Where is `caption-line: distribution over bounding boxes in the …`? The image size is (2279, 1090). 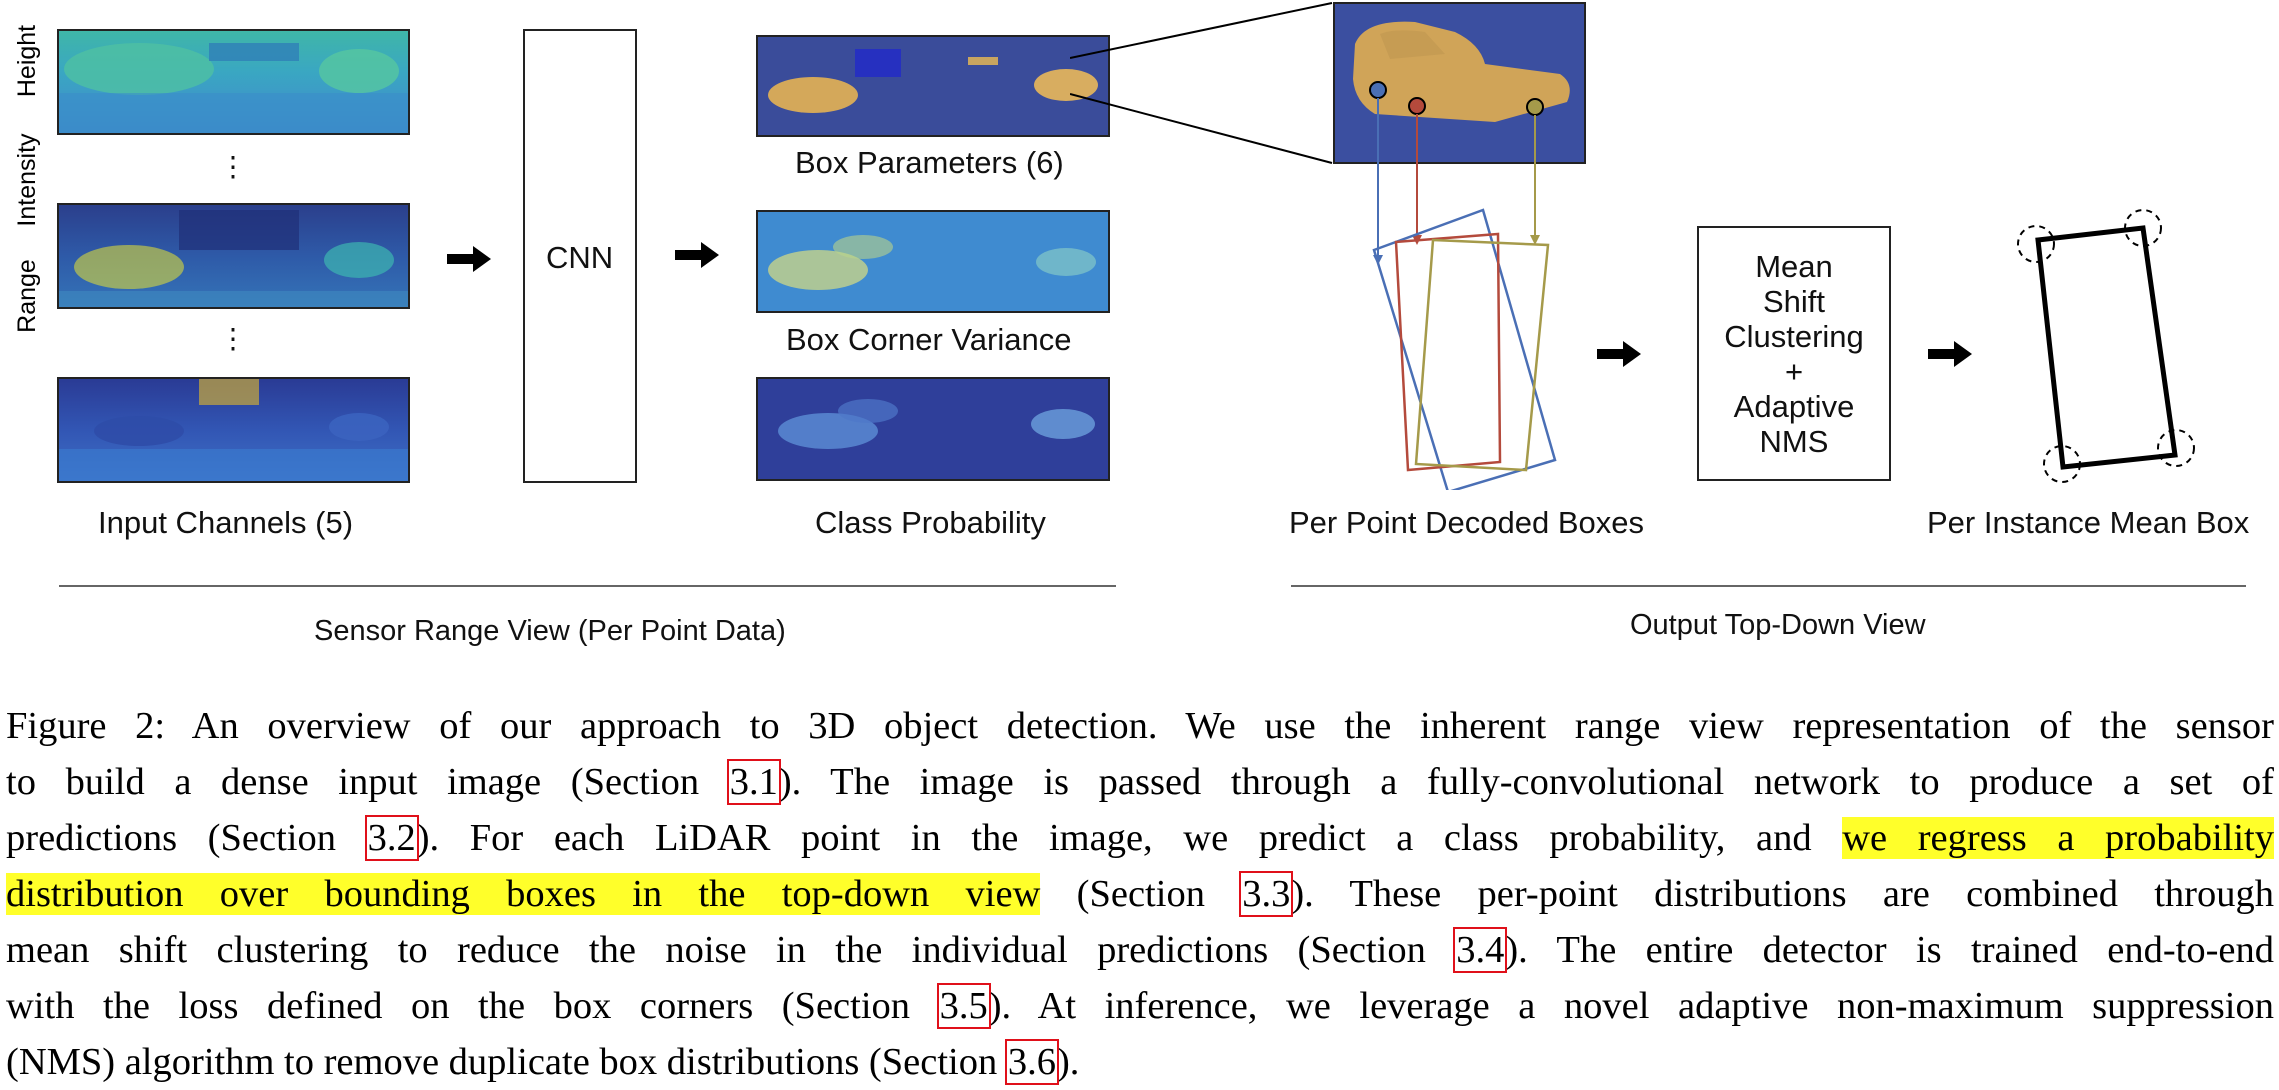
caption-line: distribution over bounding boxes in the … is located at coordinates (1140, 894).